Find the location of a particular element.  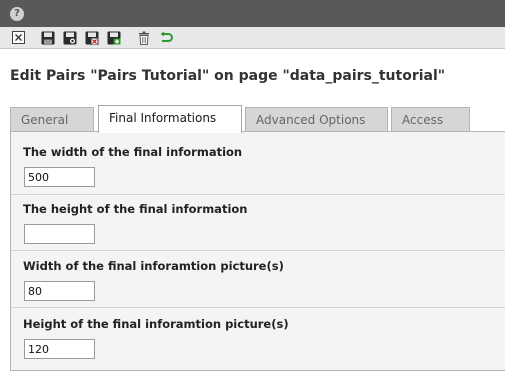

field-label: The height of the final information is located at coordinates (135, 209).